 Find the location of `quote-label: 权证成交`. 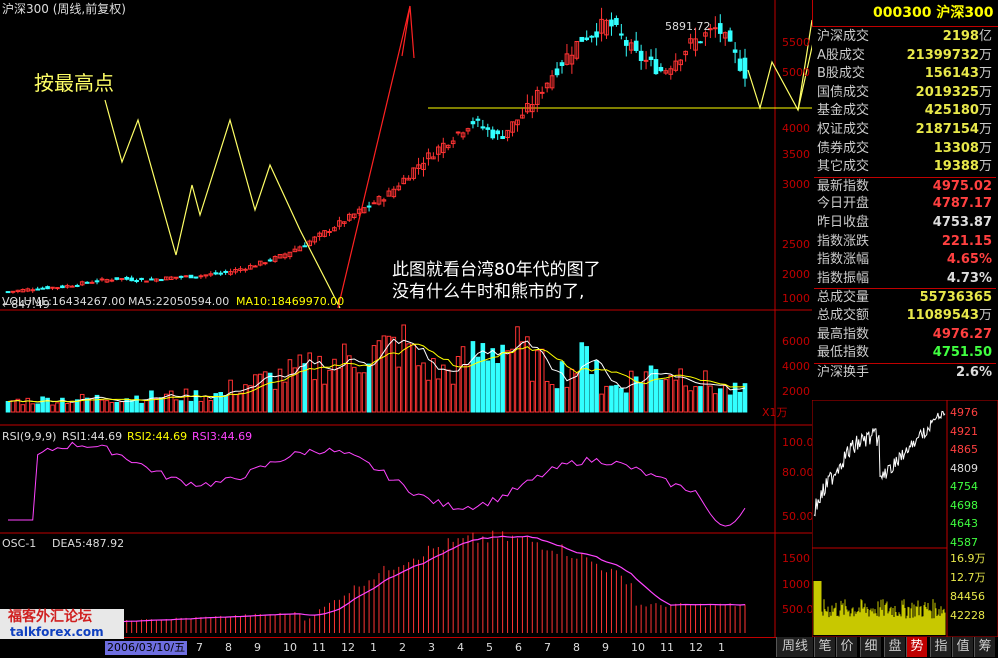

quote-label: 权证成交 is located at coordinates (843, 129).